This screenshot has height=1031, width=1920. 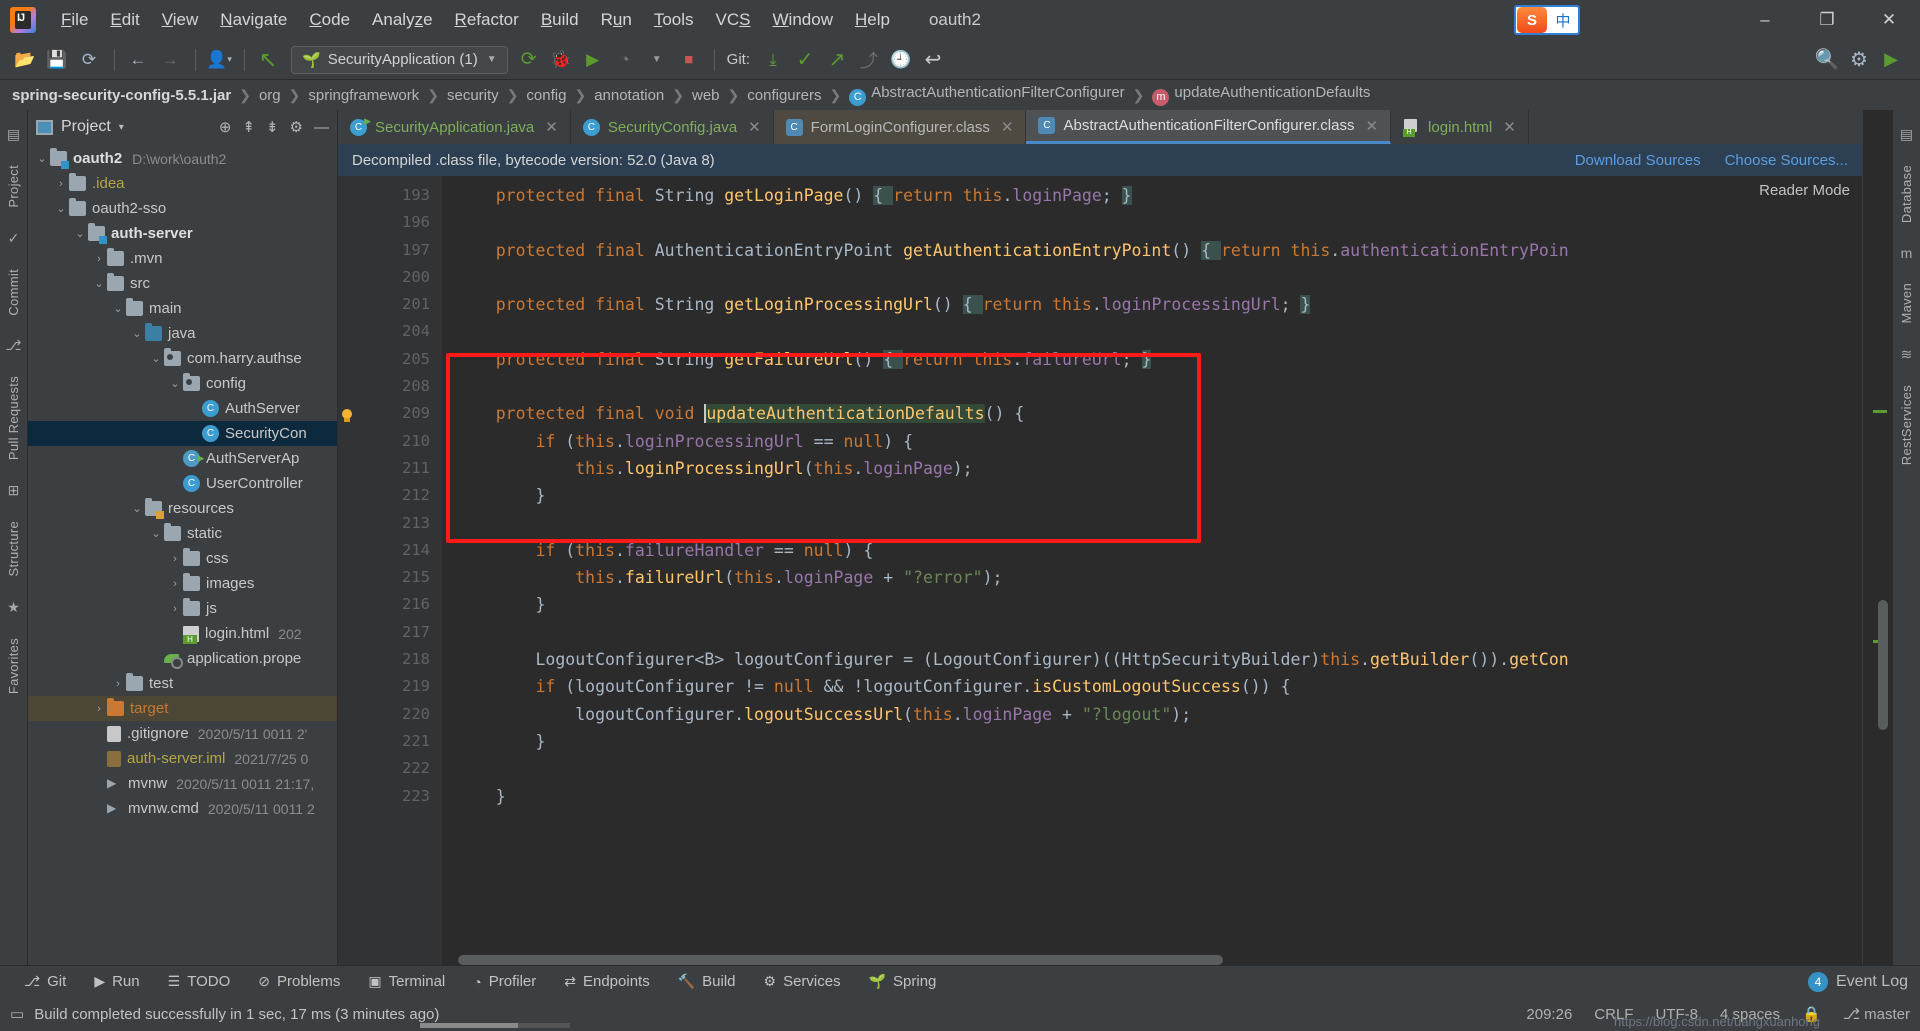 What do you see at coordinates (182, 658) in the screenshot?
I see `tree-node: application.prope` at bounding box center [182, 658].